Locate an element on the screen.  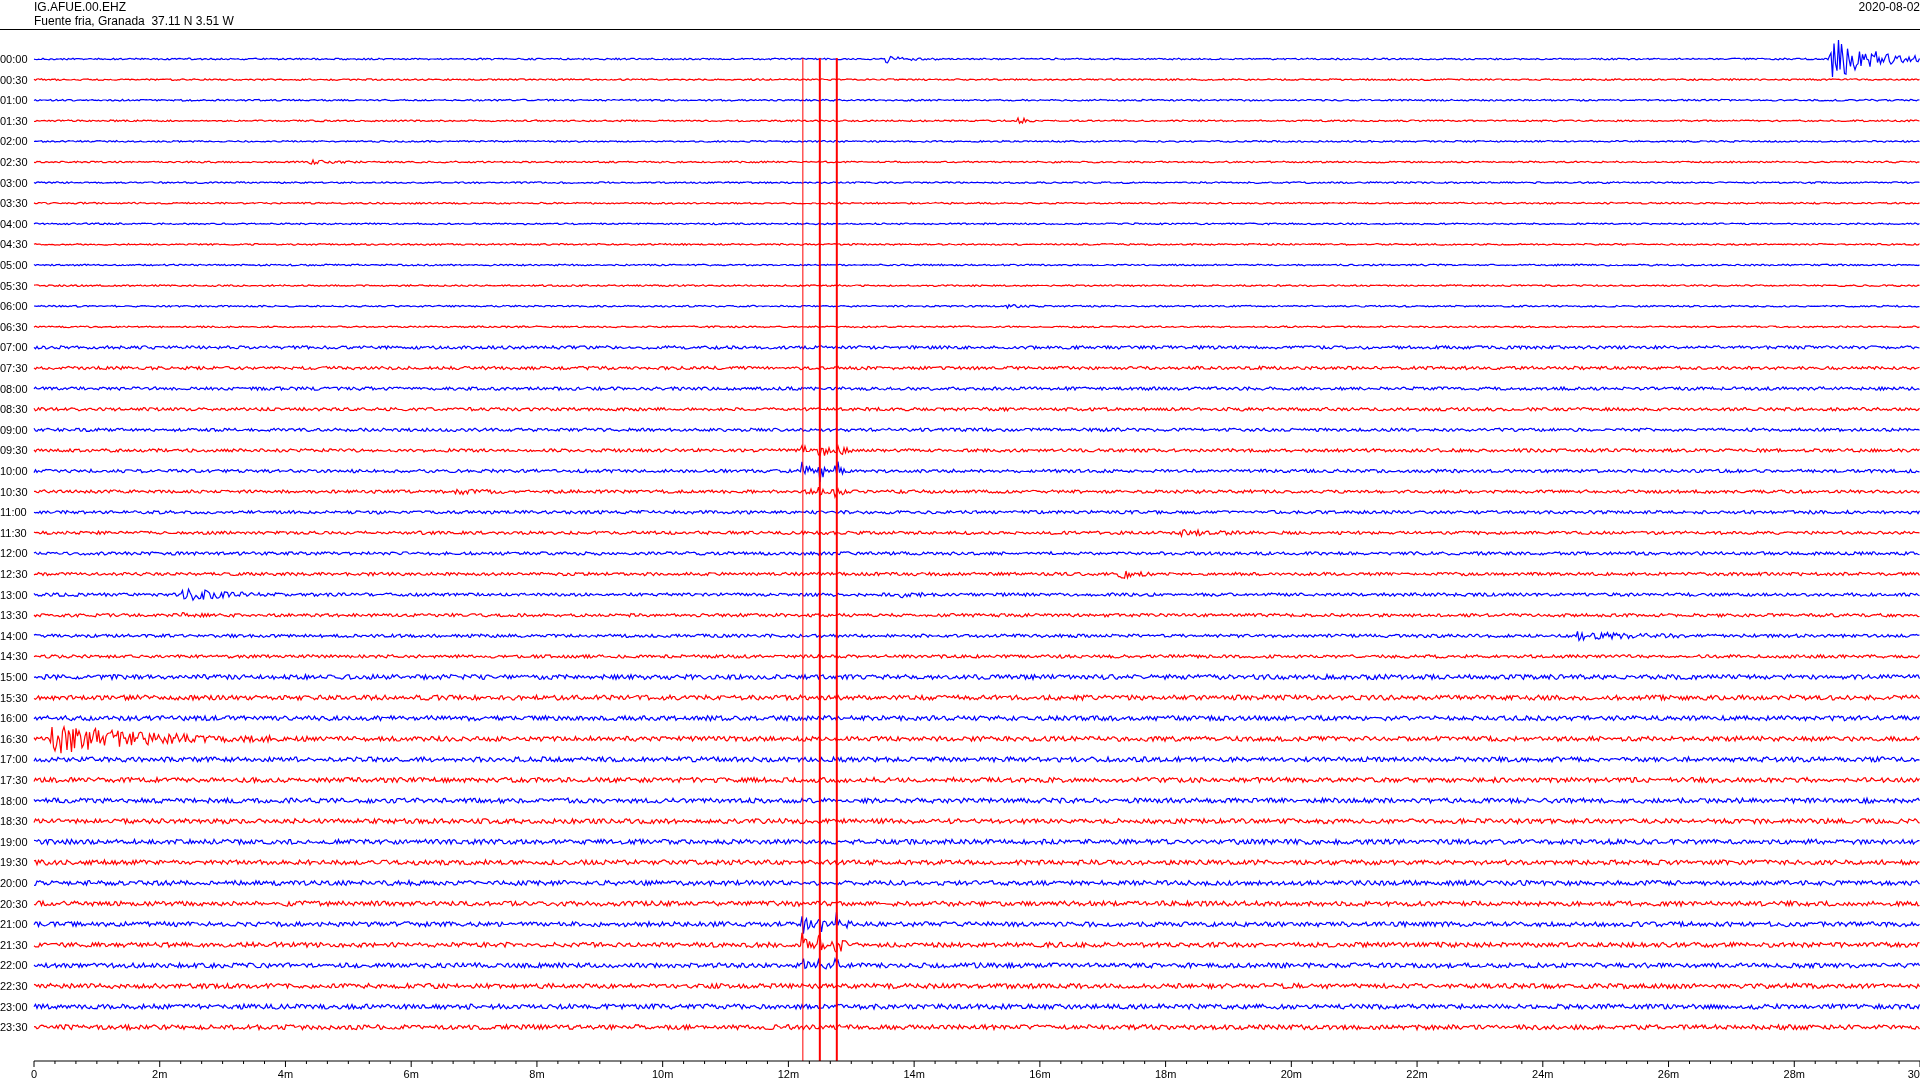
time-label: 03:00 is located at coordinates (14, 182).